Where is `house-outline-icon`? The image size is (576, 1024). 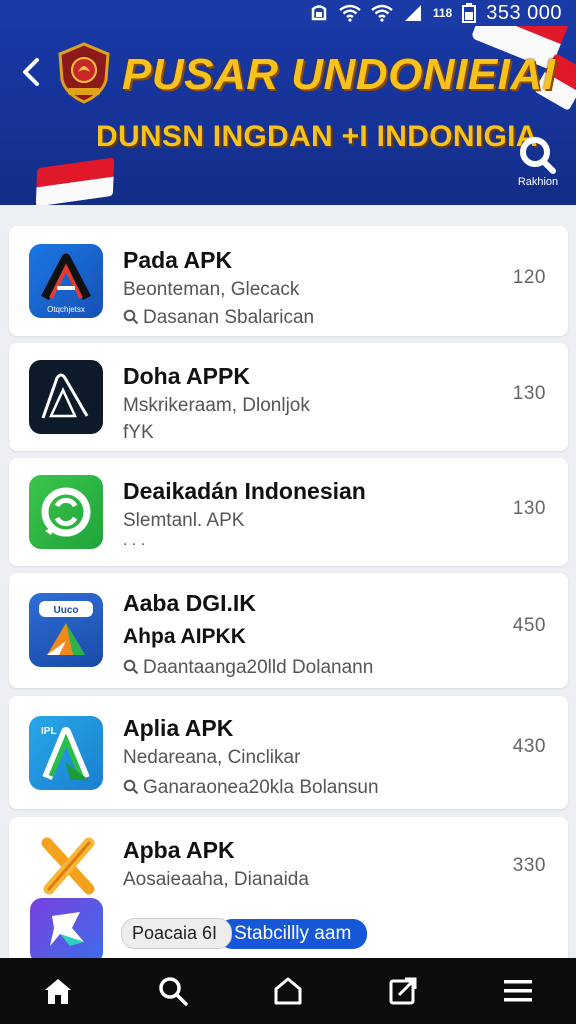
house-outline-icon is located at coordinates (288, 991).